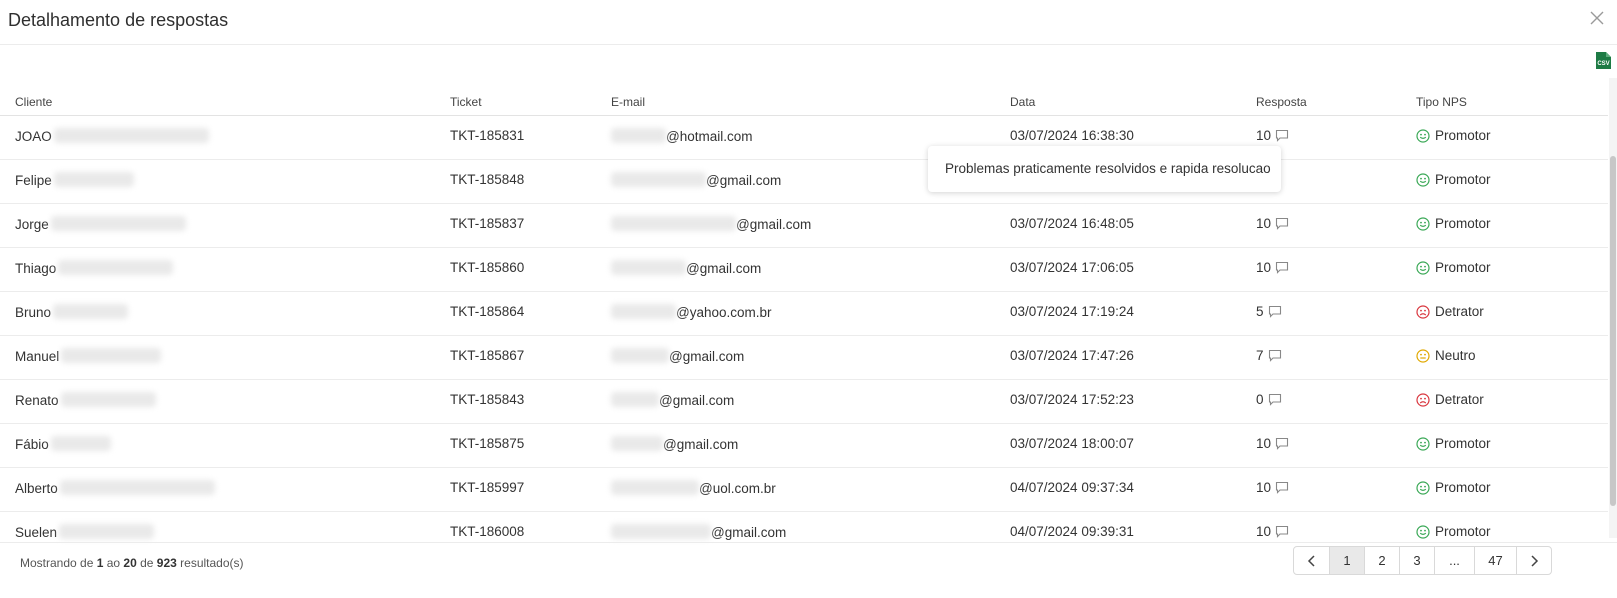 This screenshot has width=1617, height=598. I want to click on cell-data: 03/07/2024 16:48:05, so click(1072, 223).